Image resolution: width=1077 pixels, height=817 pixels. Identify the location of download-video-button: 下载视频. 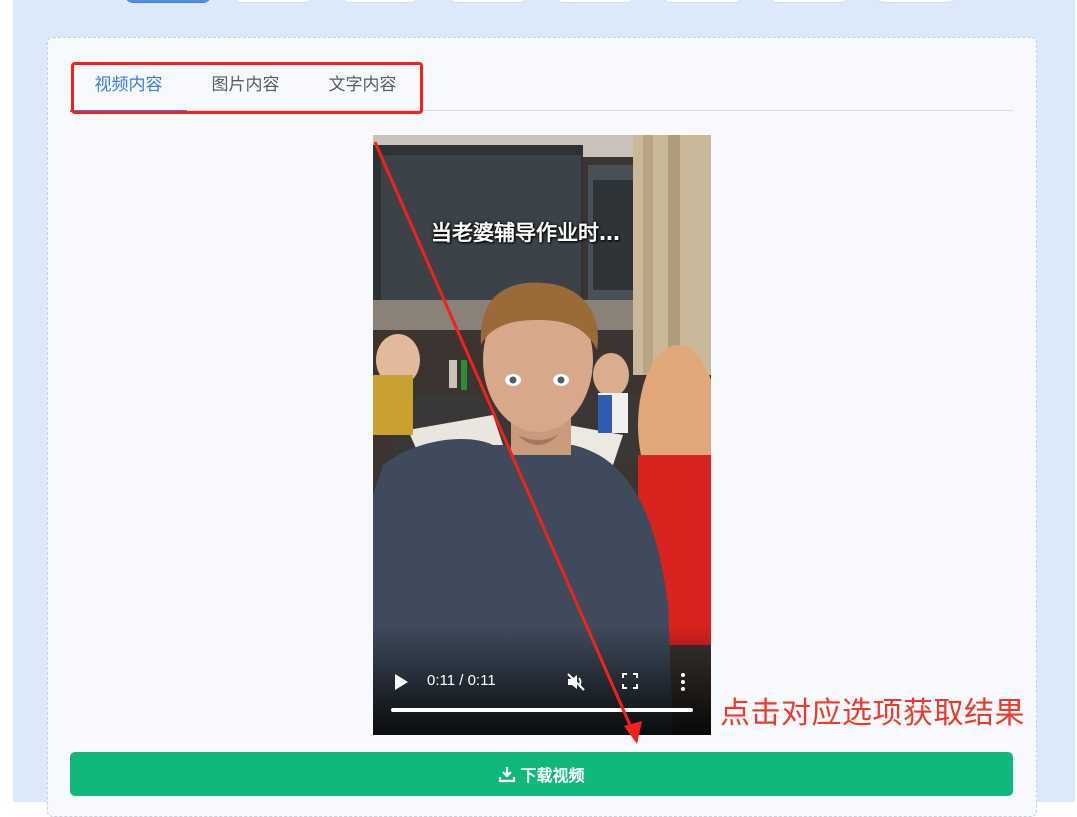
(541, 774).